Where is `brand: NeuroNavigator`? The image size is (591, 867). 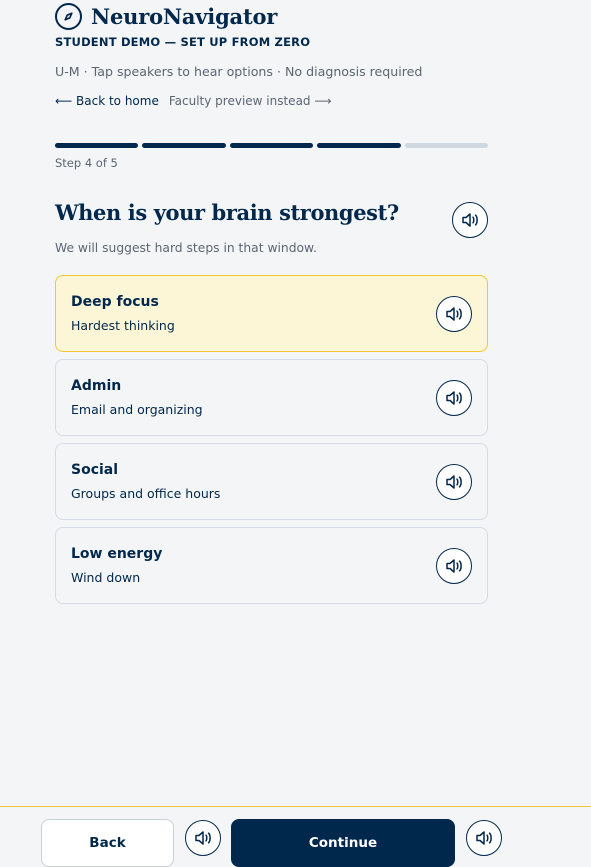 brand: NeuroNavigator is located at coordinates (166, 16).